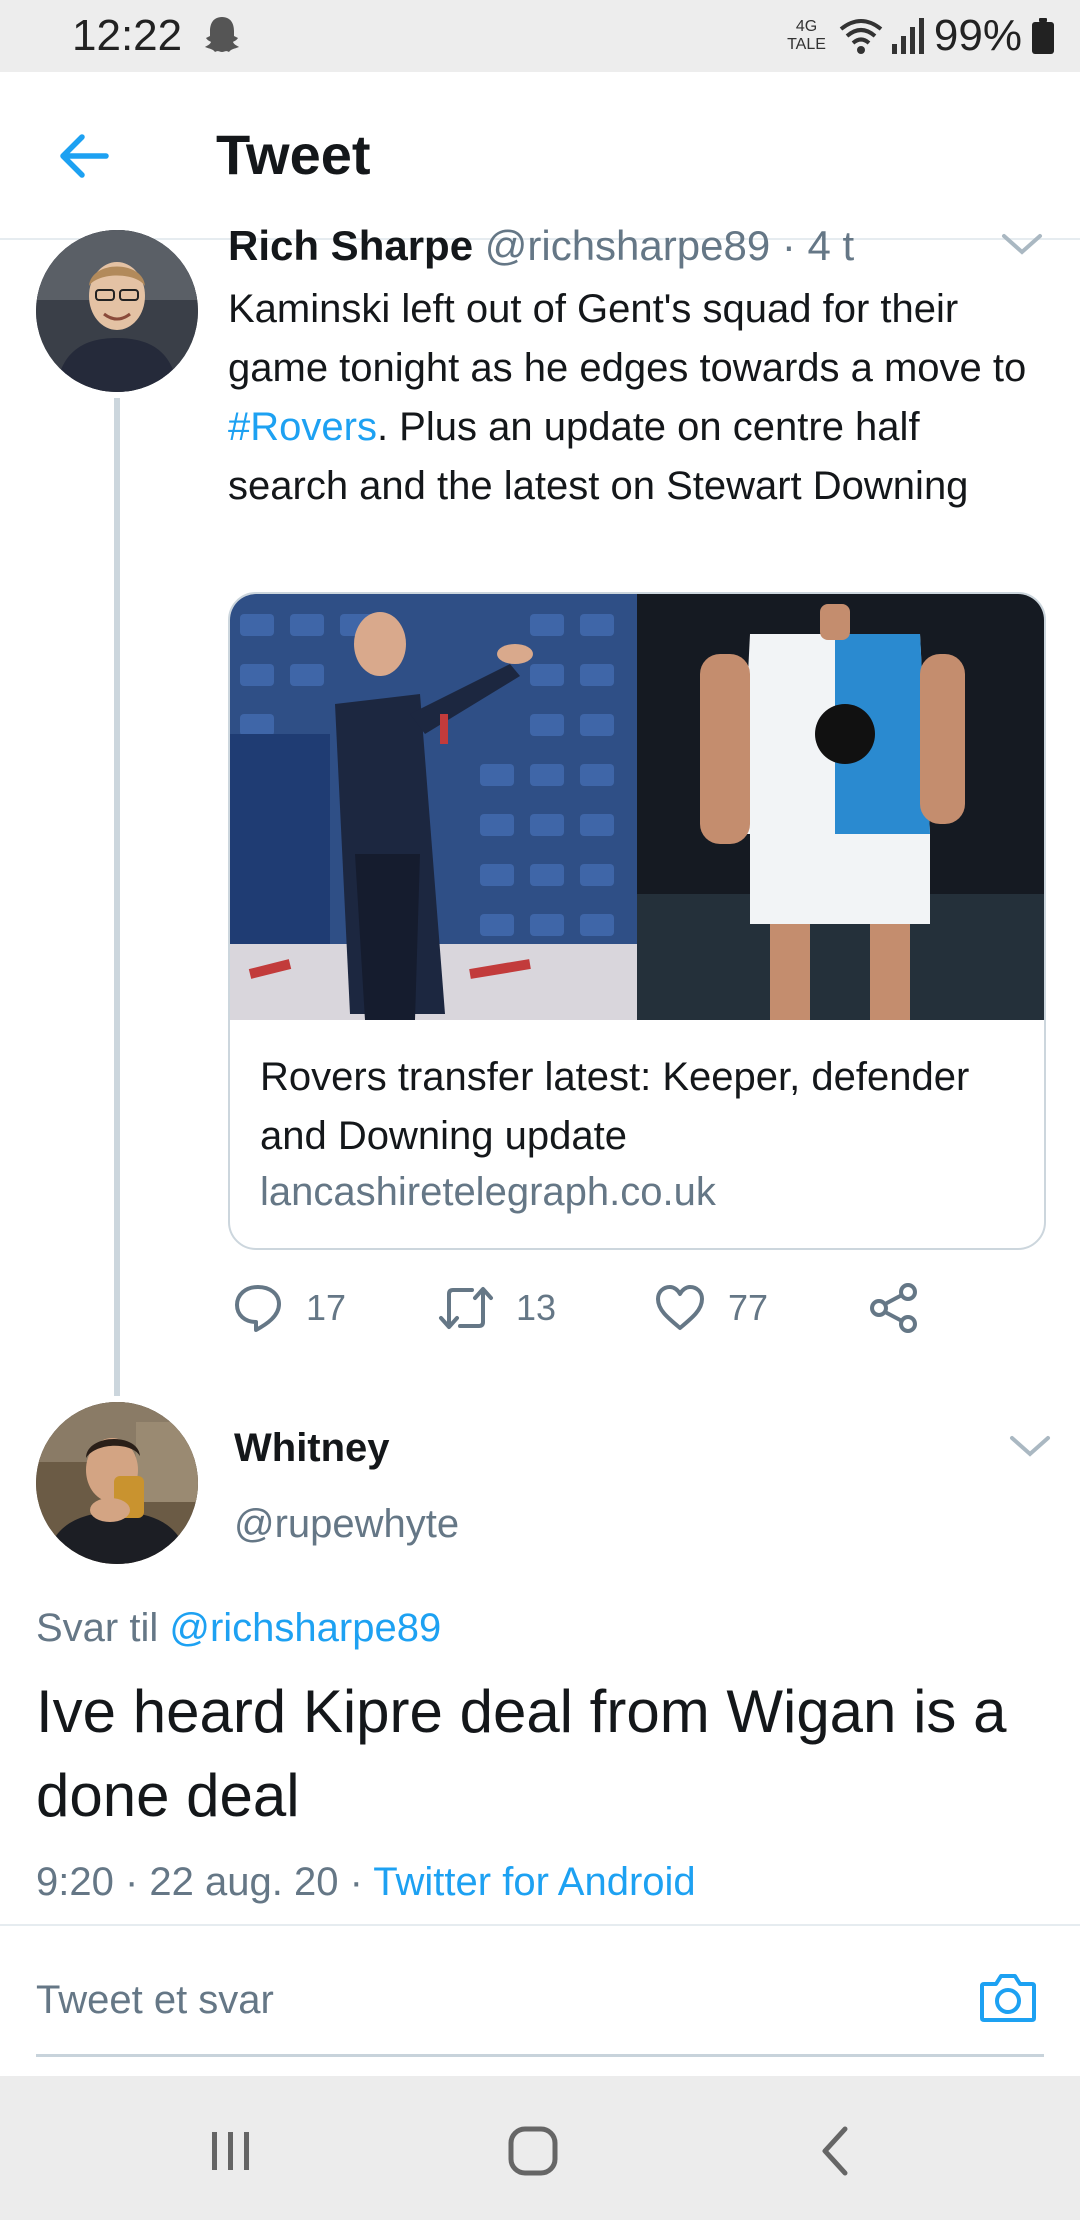  What do you see at coordinates (748, 1307) in the screenshot?
I see `like-count: 77` at bounding box center [748, 1307].